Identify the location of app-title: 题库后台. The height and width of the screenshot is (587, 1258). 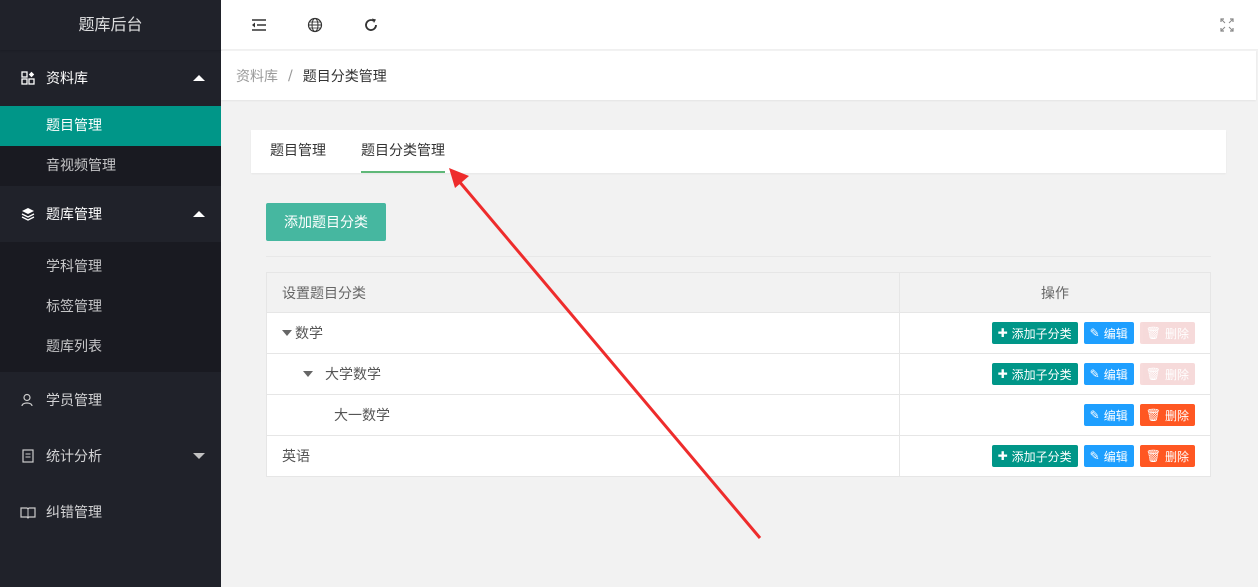
(110, 25).